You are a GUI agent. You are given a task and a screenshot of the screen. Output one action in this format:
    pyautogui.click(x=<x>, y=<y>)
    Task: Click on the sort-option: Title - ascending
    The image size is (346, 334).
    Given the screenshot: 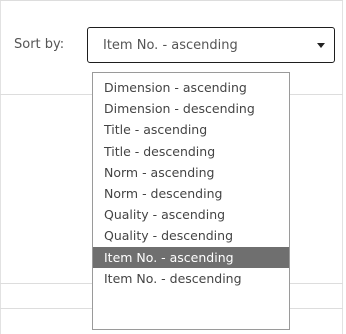 What is the action you would take?
    pyautogui.click(x=191, y=129)
    